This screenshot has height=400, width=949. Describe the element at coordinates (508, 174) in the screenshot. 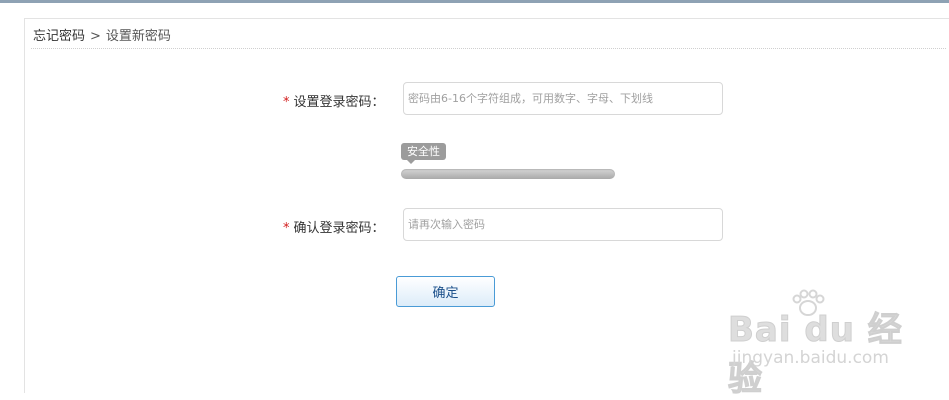

I see `strength-meter-bar` at that location.